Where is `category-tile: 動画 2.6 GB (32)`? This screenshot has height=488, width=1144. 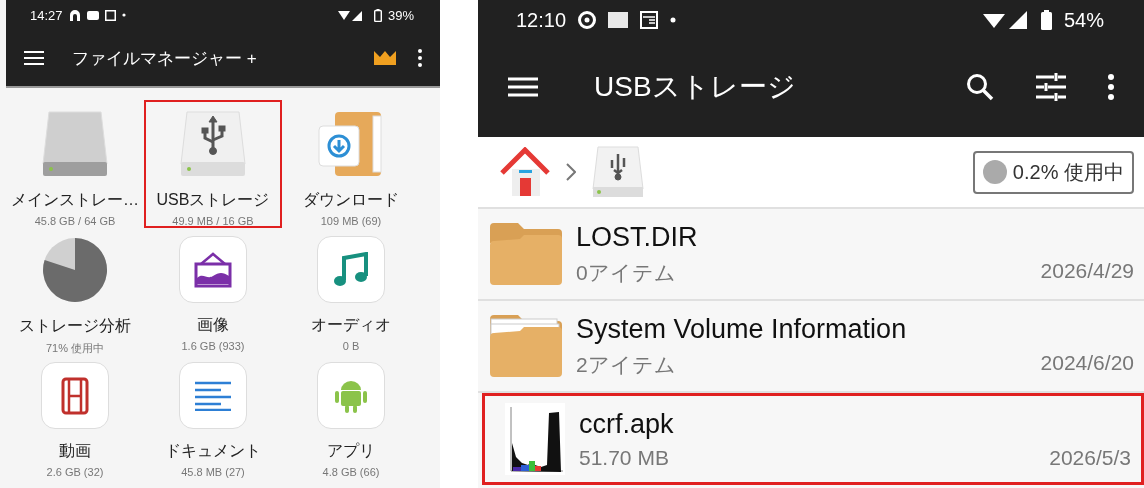 category-tile: 動画 2.6 GB (32) is located at coordinates (75, 417).